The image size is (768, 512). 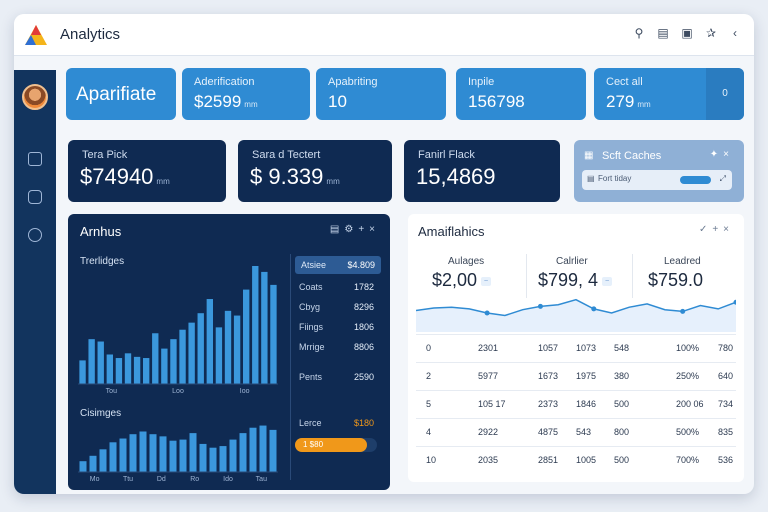 I want to click on table-cell: 5977, so click(x=488, y=376).